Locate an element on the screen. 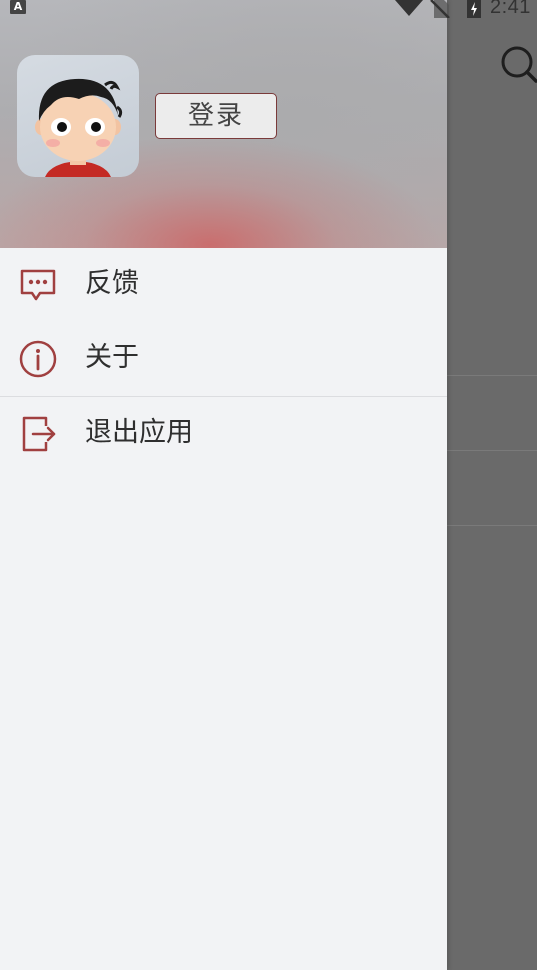  no-sim-icon is located at coordinates (440, 9).